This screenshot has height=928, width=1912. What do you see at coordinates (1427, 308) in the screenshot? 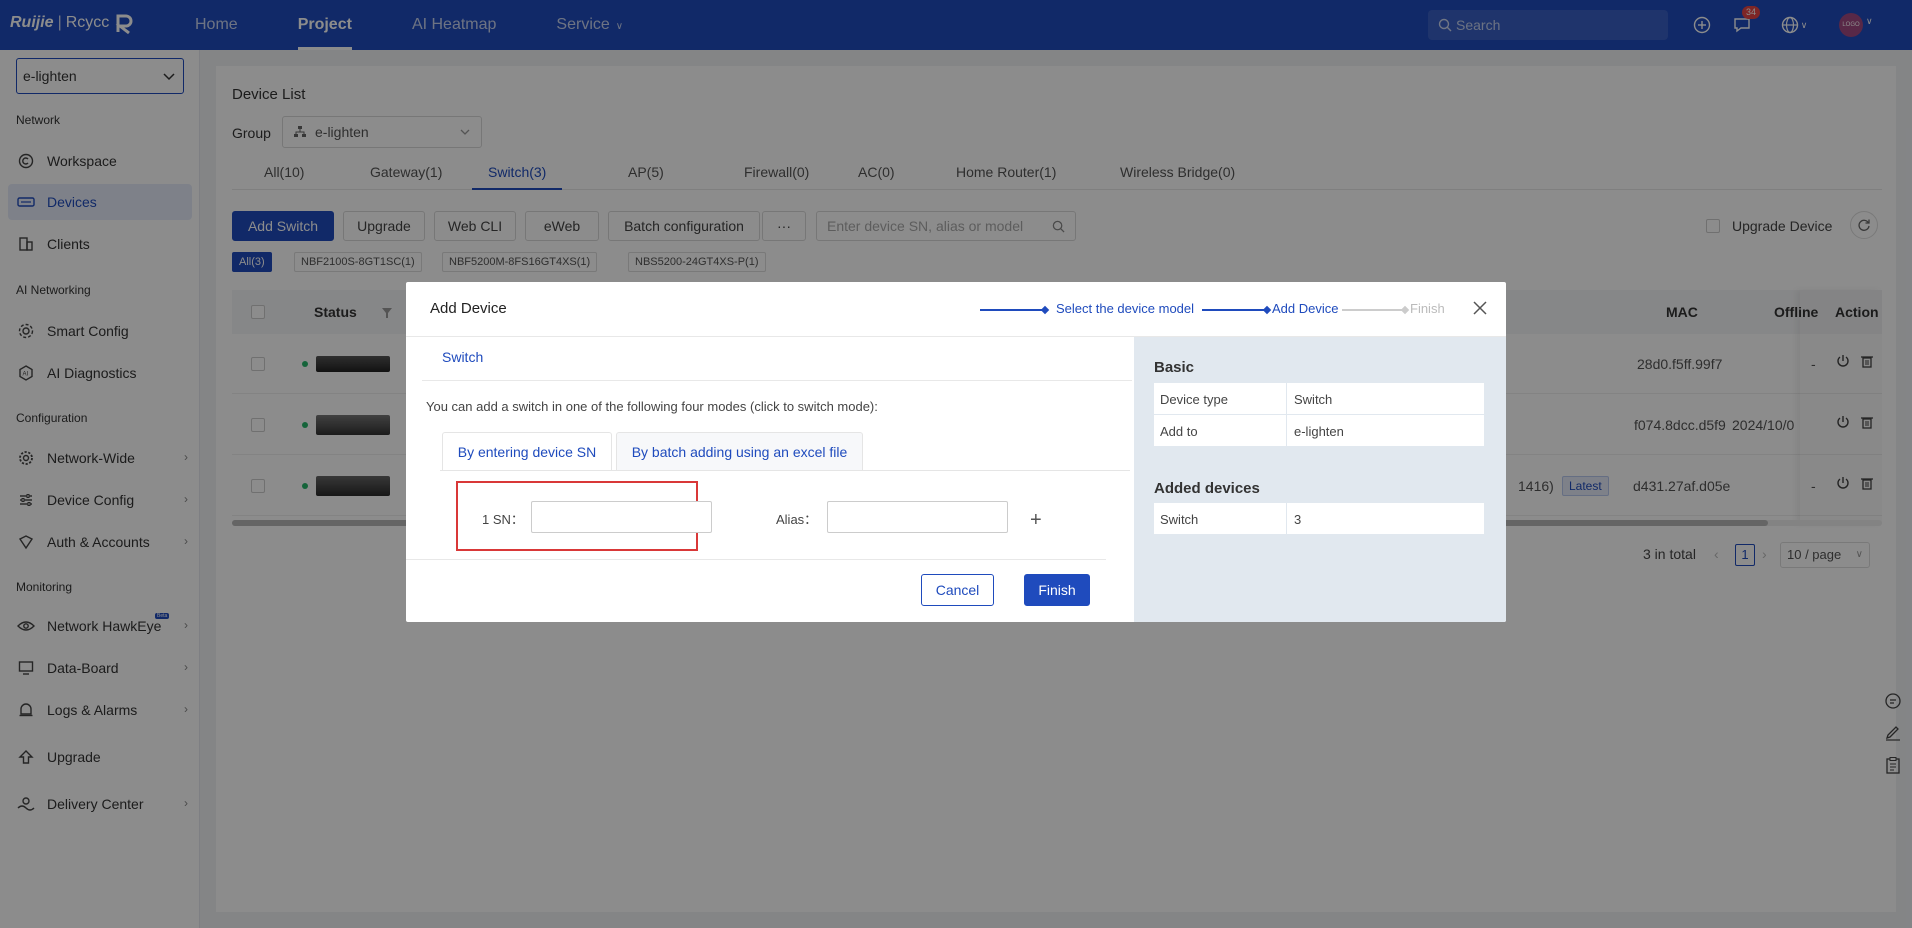
I see `step-finish: Finish` at bounding box center [1427, 308].